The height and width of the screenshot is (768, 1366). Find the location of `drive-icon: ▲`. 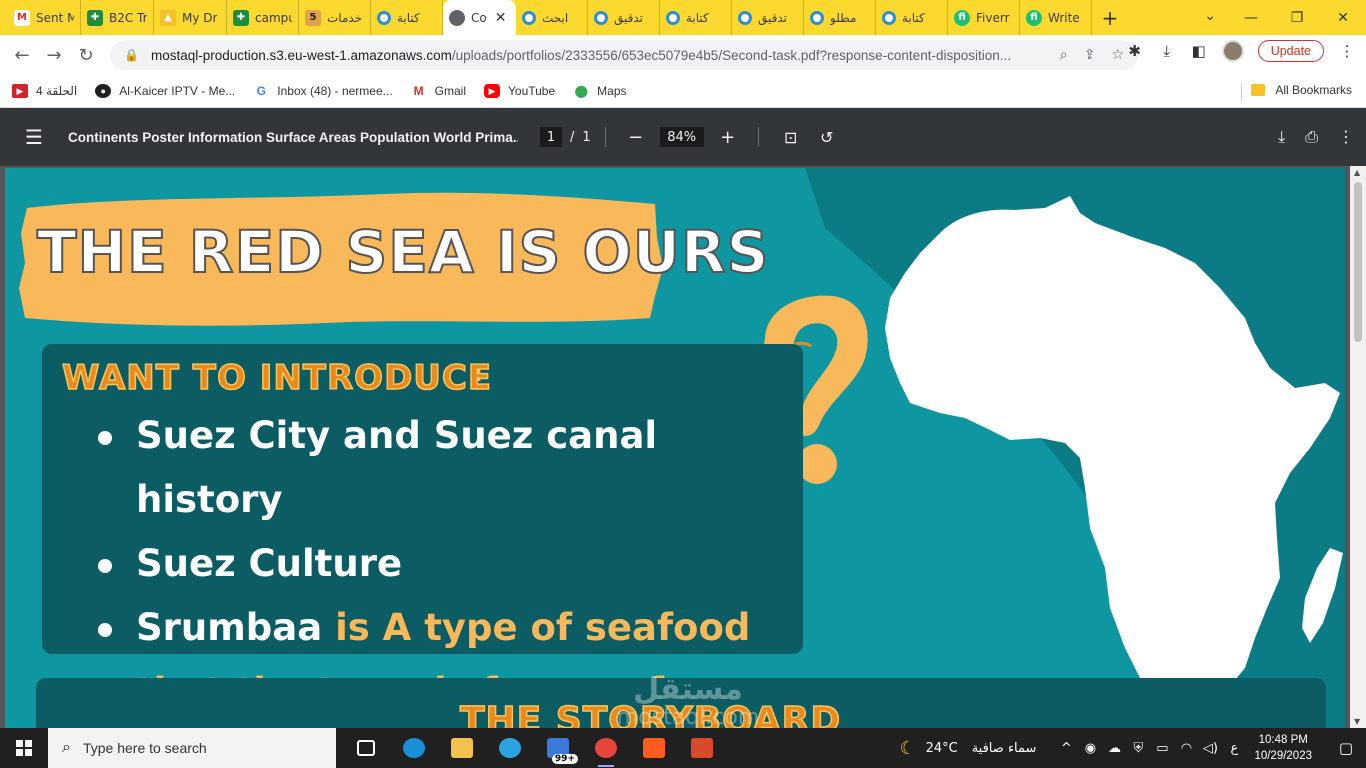

drive-icon: ▲ is located at coordinates (168, 17).